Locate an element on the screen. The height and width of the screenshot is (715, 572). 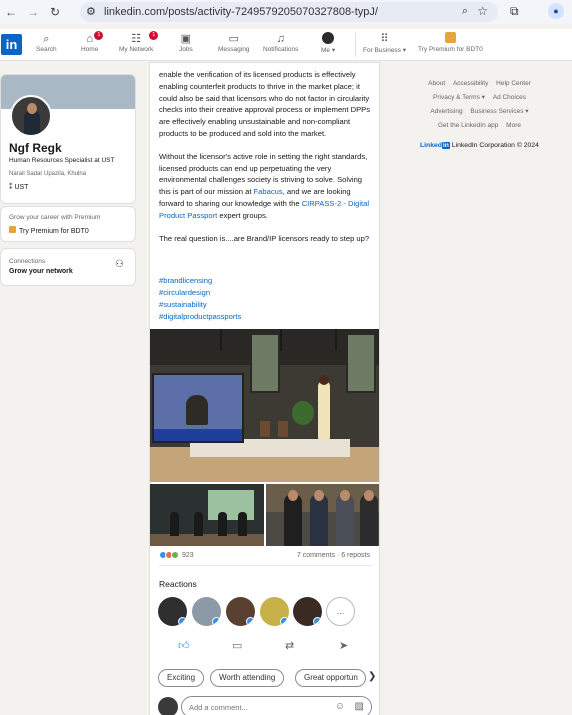
connections-subtitle: Grow your network is located at coordinates (41, 271).